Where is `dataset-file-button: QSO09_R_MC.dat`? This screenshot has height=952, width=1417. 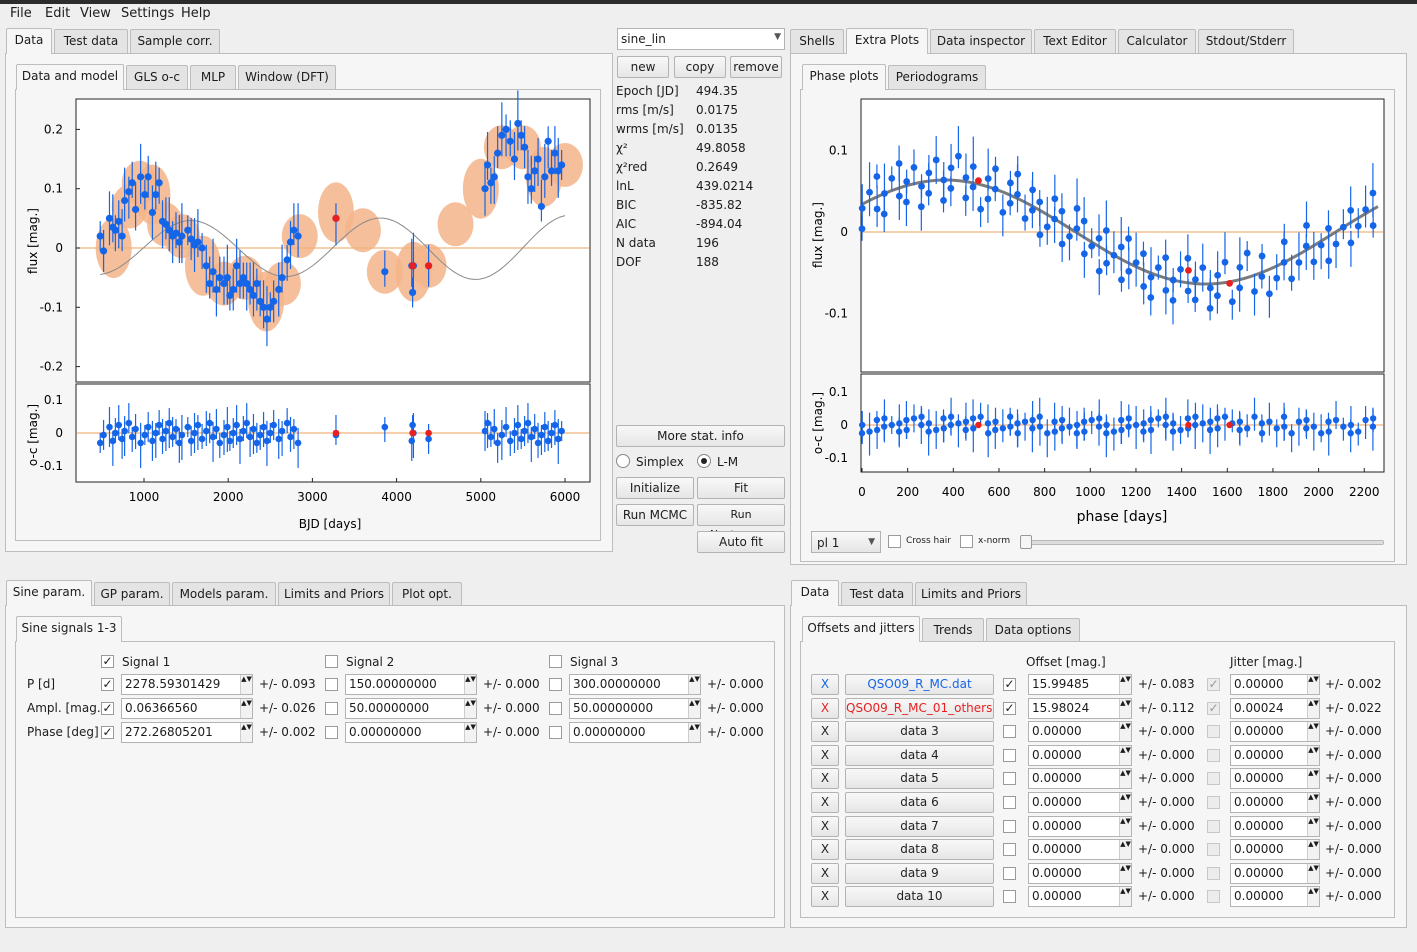 dataset-file-button: QSO09_R_MC.dat is located at coordinates (919, 684).